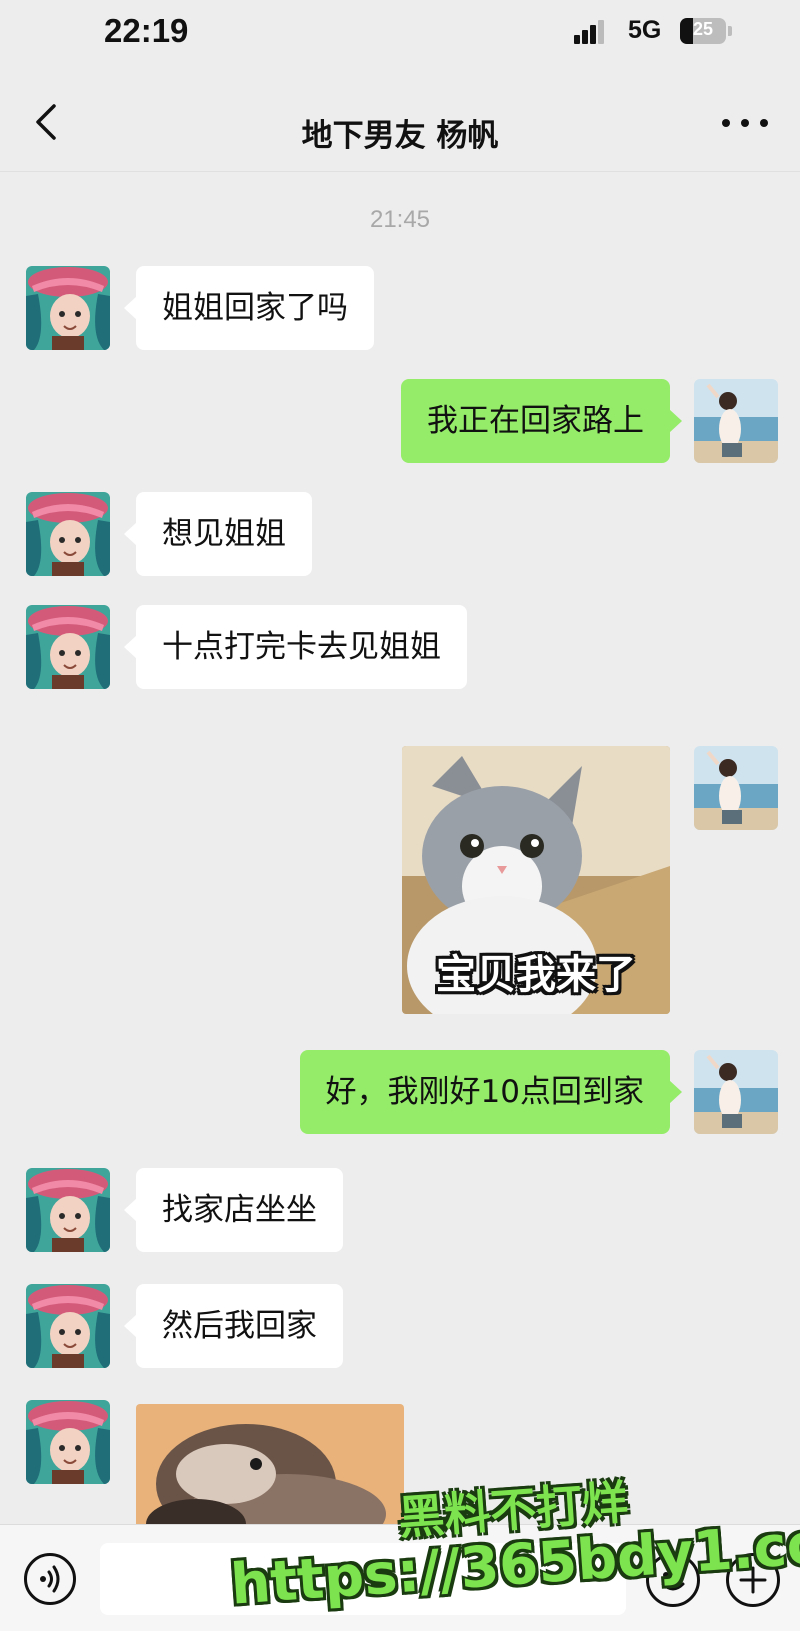  I want to click on cat-sticker: 宝贝我来了, so click(536, 880).